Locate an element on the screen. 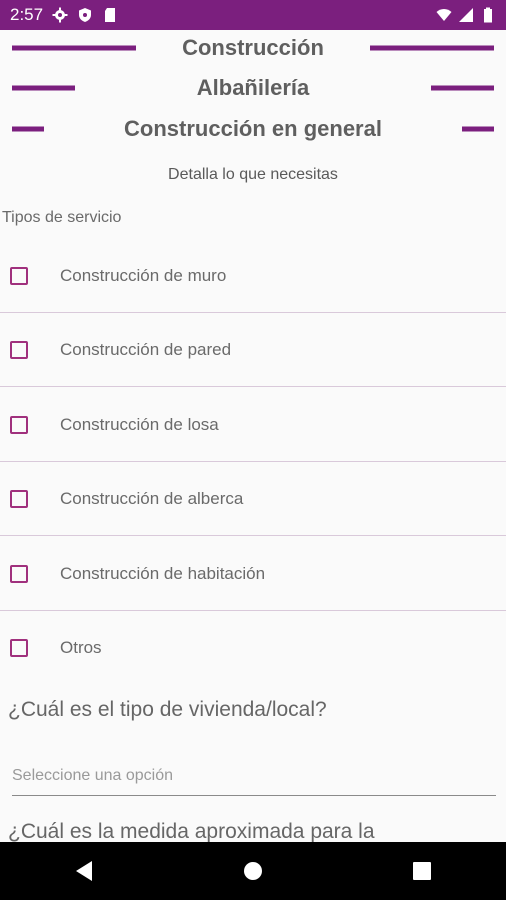  home-icon is located at coordinates (252, 871).